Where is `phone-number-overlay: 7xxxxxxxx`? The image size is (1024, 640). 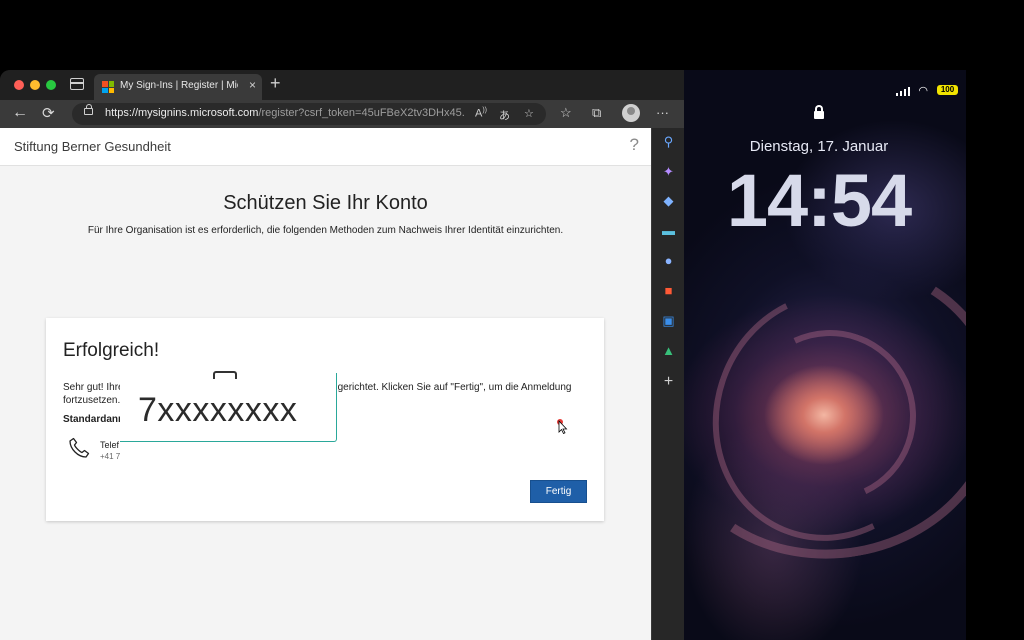 phone-number-overlay: 7xxxxxxxx is located at coordinates (228, 406).